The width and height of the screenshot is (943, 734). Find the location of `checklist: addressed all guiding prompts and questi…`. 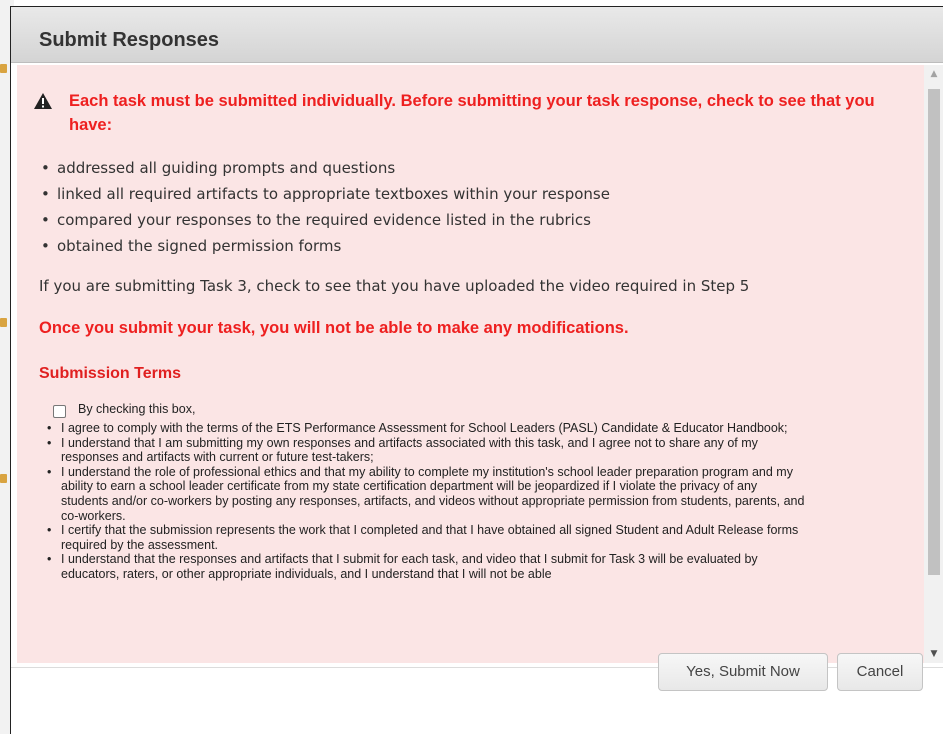

checklist: addressed all guiding prompts and questi… is located at coordinates (324, 207).